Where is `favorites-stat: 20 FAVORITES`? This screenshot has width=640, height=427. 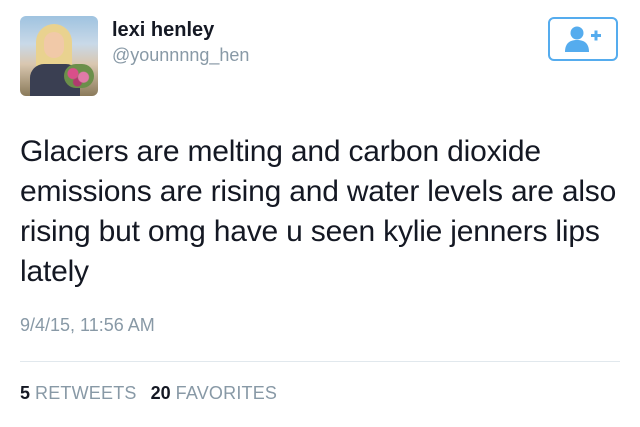 favorites-stat: 20 FAVORITES is located at coordinates (214, 393).